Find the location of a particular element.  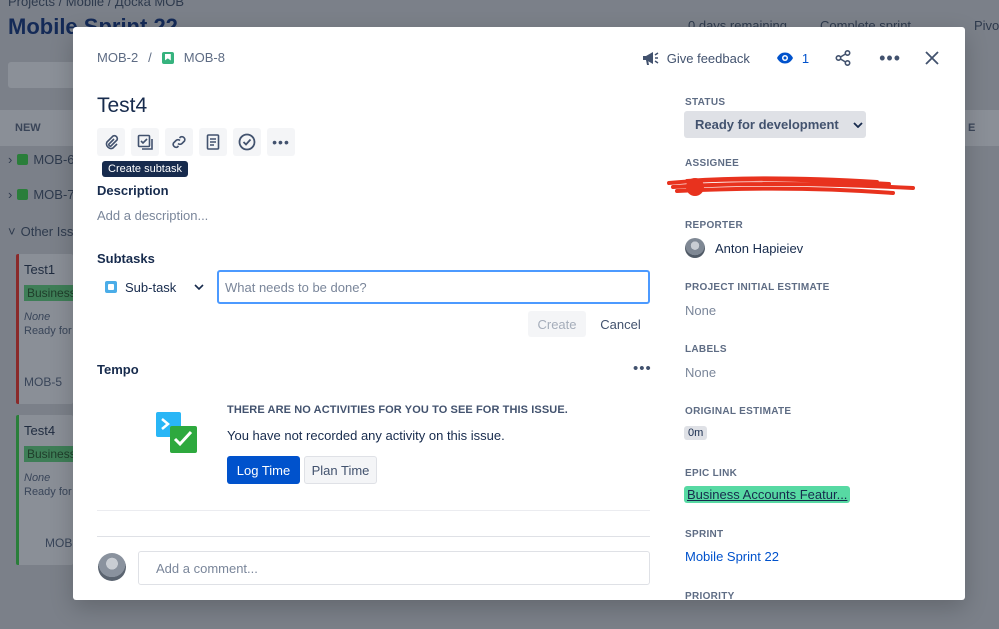

breadcrumb: MOB-2 / MOB-8 is located at coordinates (161, 57).